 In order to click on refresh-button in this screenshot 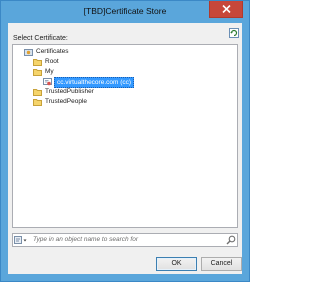, I will do `click(234, 33)`.